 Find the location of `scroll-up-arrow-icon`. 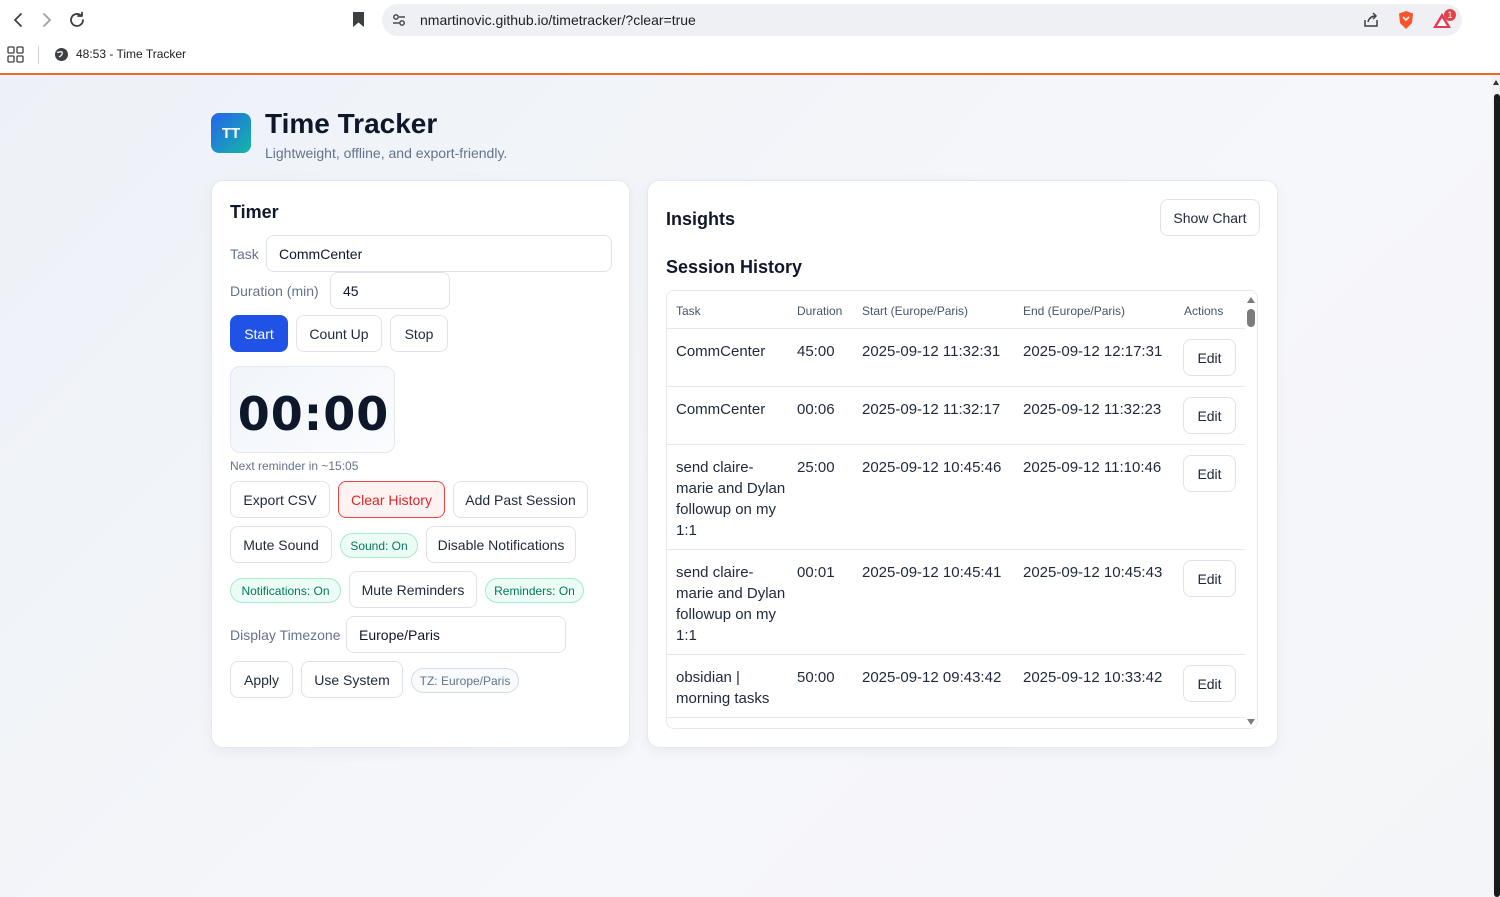

scroll-up-arrow-icon is located at coordinates (1496, 82).